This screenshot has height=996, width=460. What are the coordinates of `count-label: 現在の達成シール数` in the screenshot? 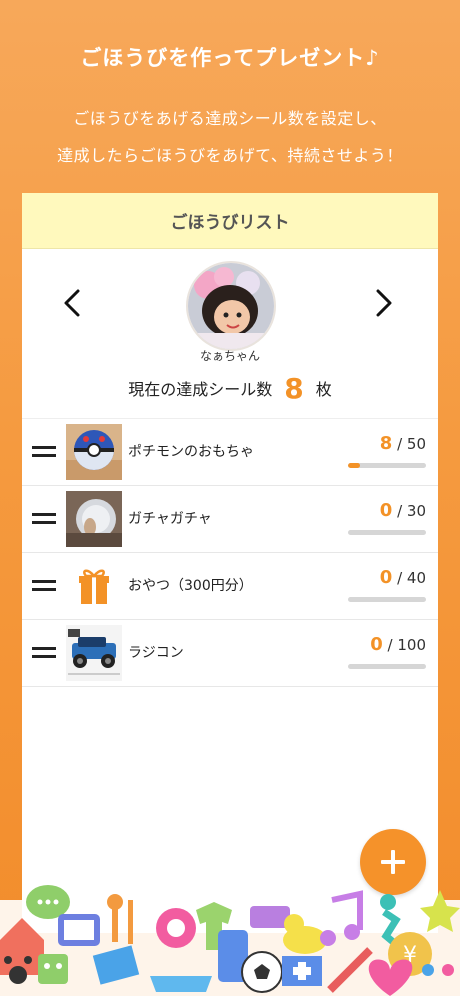 It's located at (200, 389).